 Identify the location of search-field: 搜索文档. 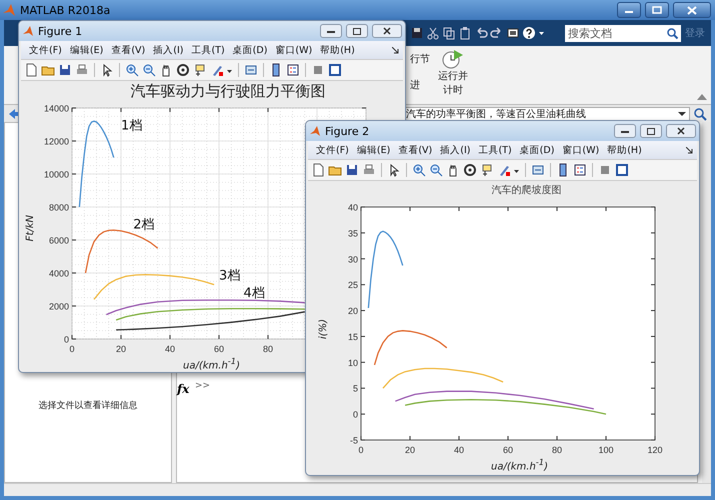
(614, 33).